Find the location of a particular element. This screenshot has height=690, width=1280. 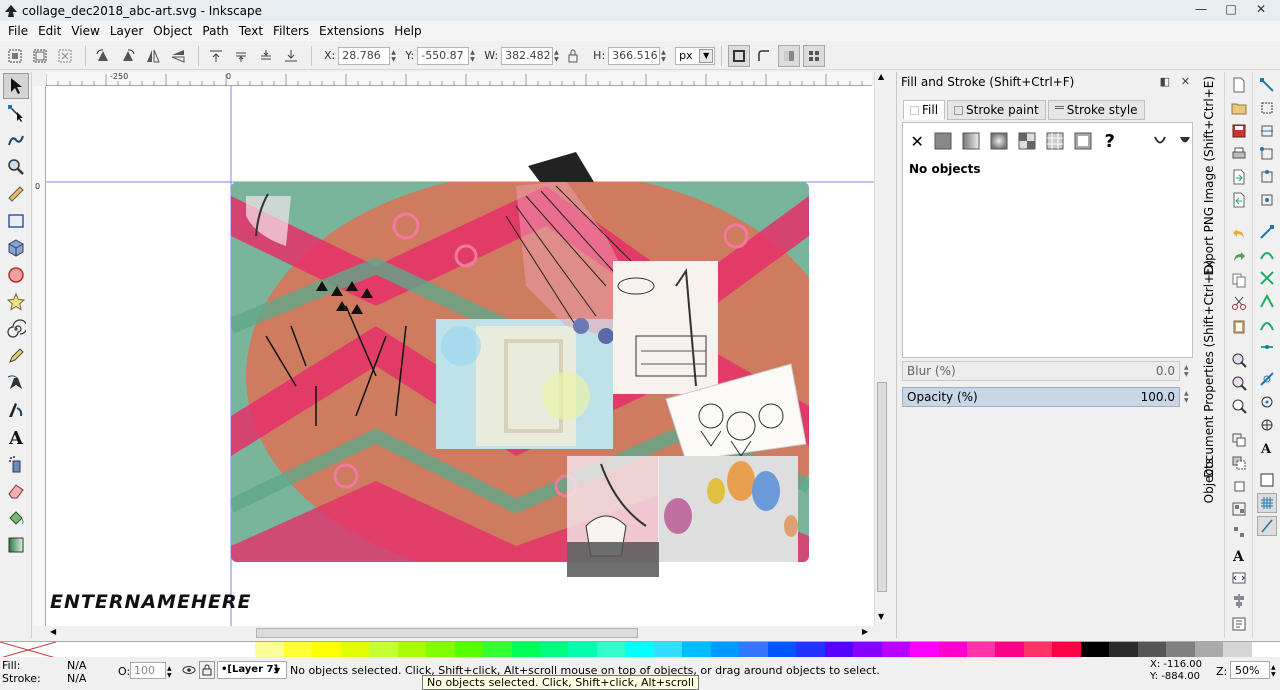

horizontal-scrollbar: ◀ ▶ is located at coordinates (467, 633).